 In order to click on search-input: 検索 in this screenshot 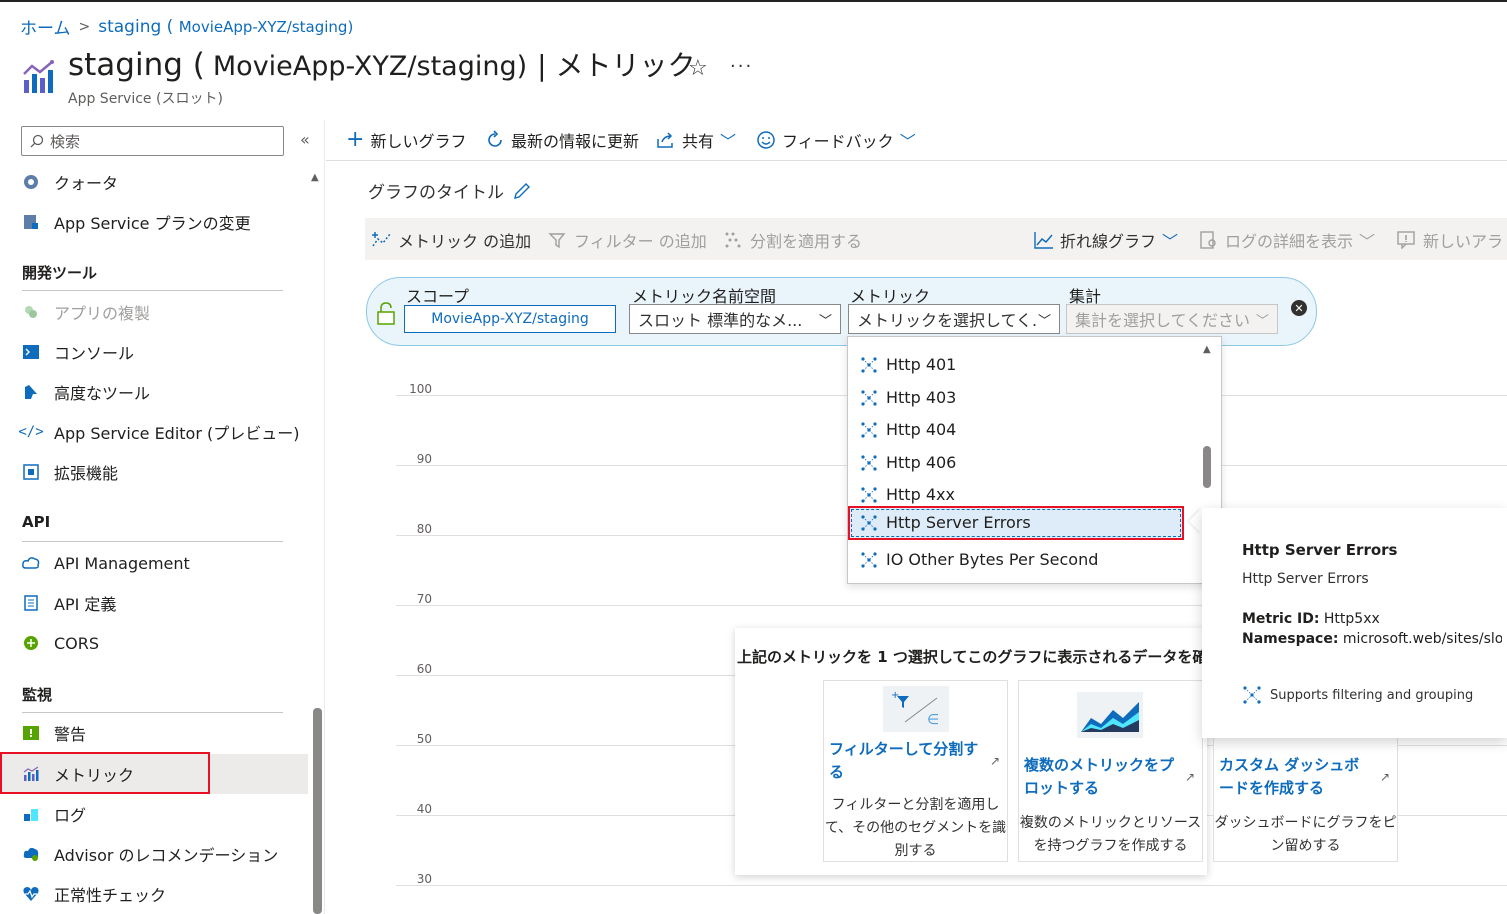, I will do `click(152, 141)`.